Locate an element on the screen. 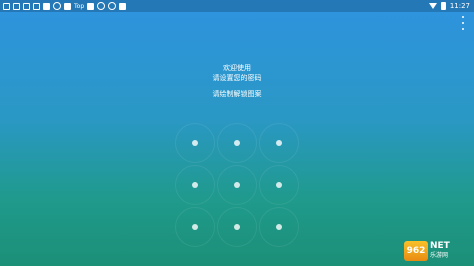  watermark-net: NET is located at coordinates (440, 246).